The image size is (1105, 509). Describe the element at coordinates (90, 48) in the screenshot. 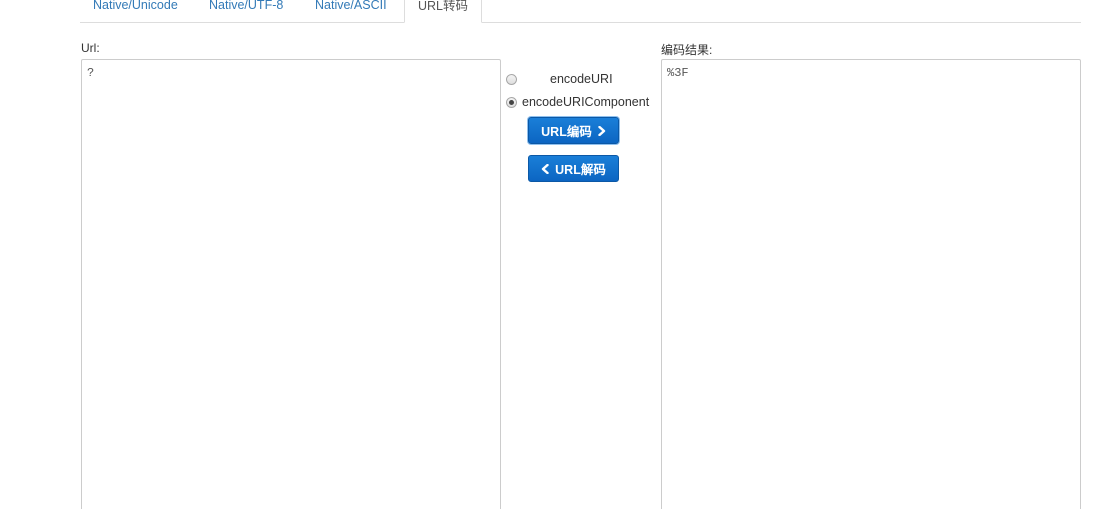

I see `url-input-label: Url:` at that location.